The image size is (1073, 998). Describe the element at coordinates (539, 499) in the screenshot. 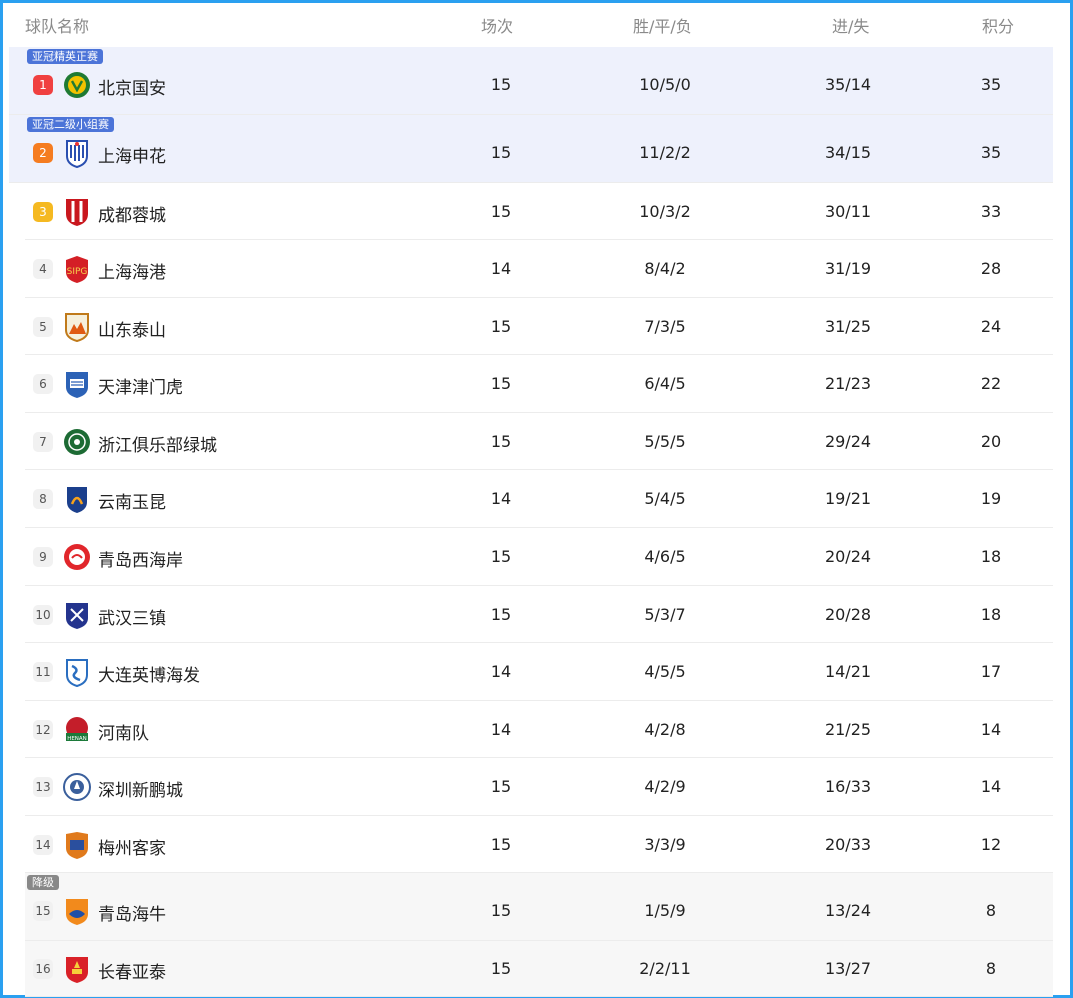

I see `table-row: 8 云南玉昆 14 5/4/5 19/21 19` at that location.